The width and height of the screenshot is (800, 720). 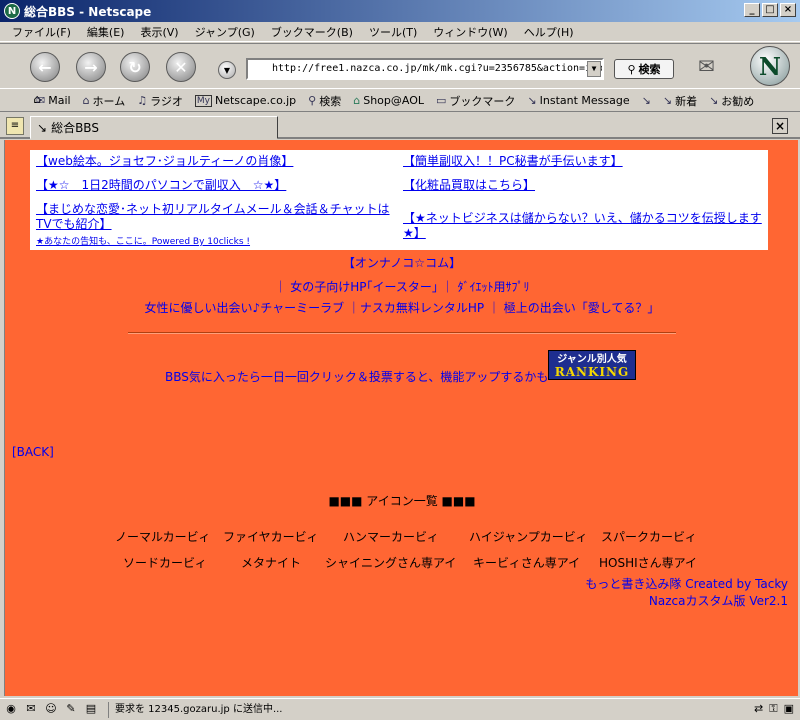 I want to click on bookmark-netscape: My Netscape.co.jp, so click(x=245, y=100).